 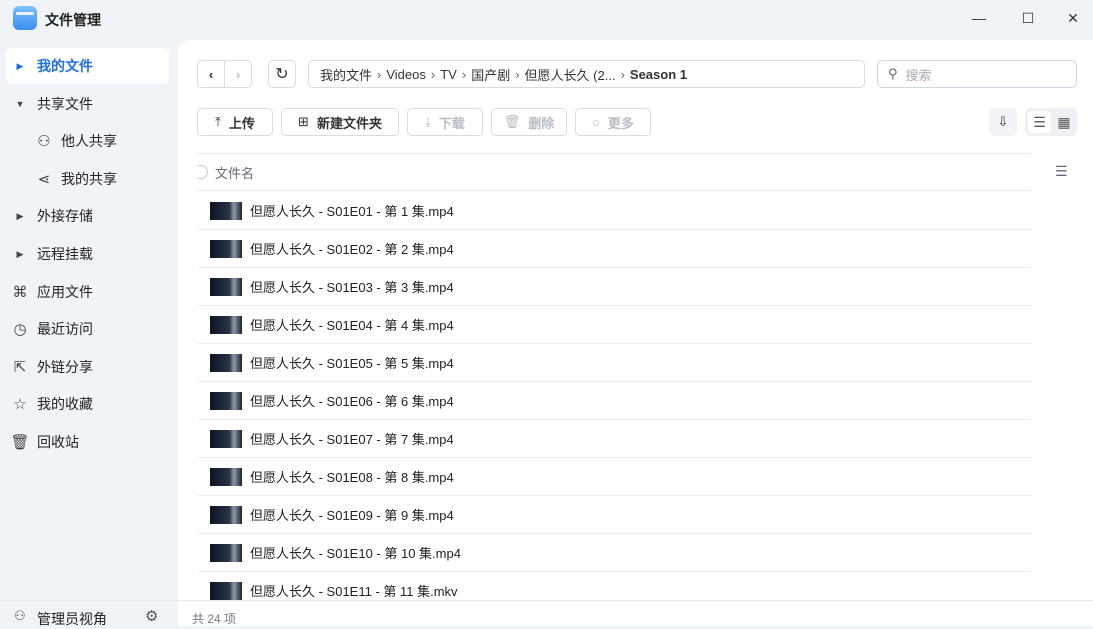 I want to click on settings-gear-icon: ⚙, so click(x=151, y=616).